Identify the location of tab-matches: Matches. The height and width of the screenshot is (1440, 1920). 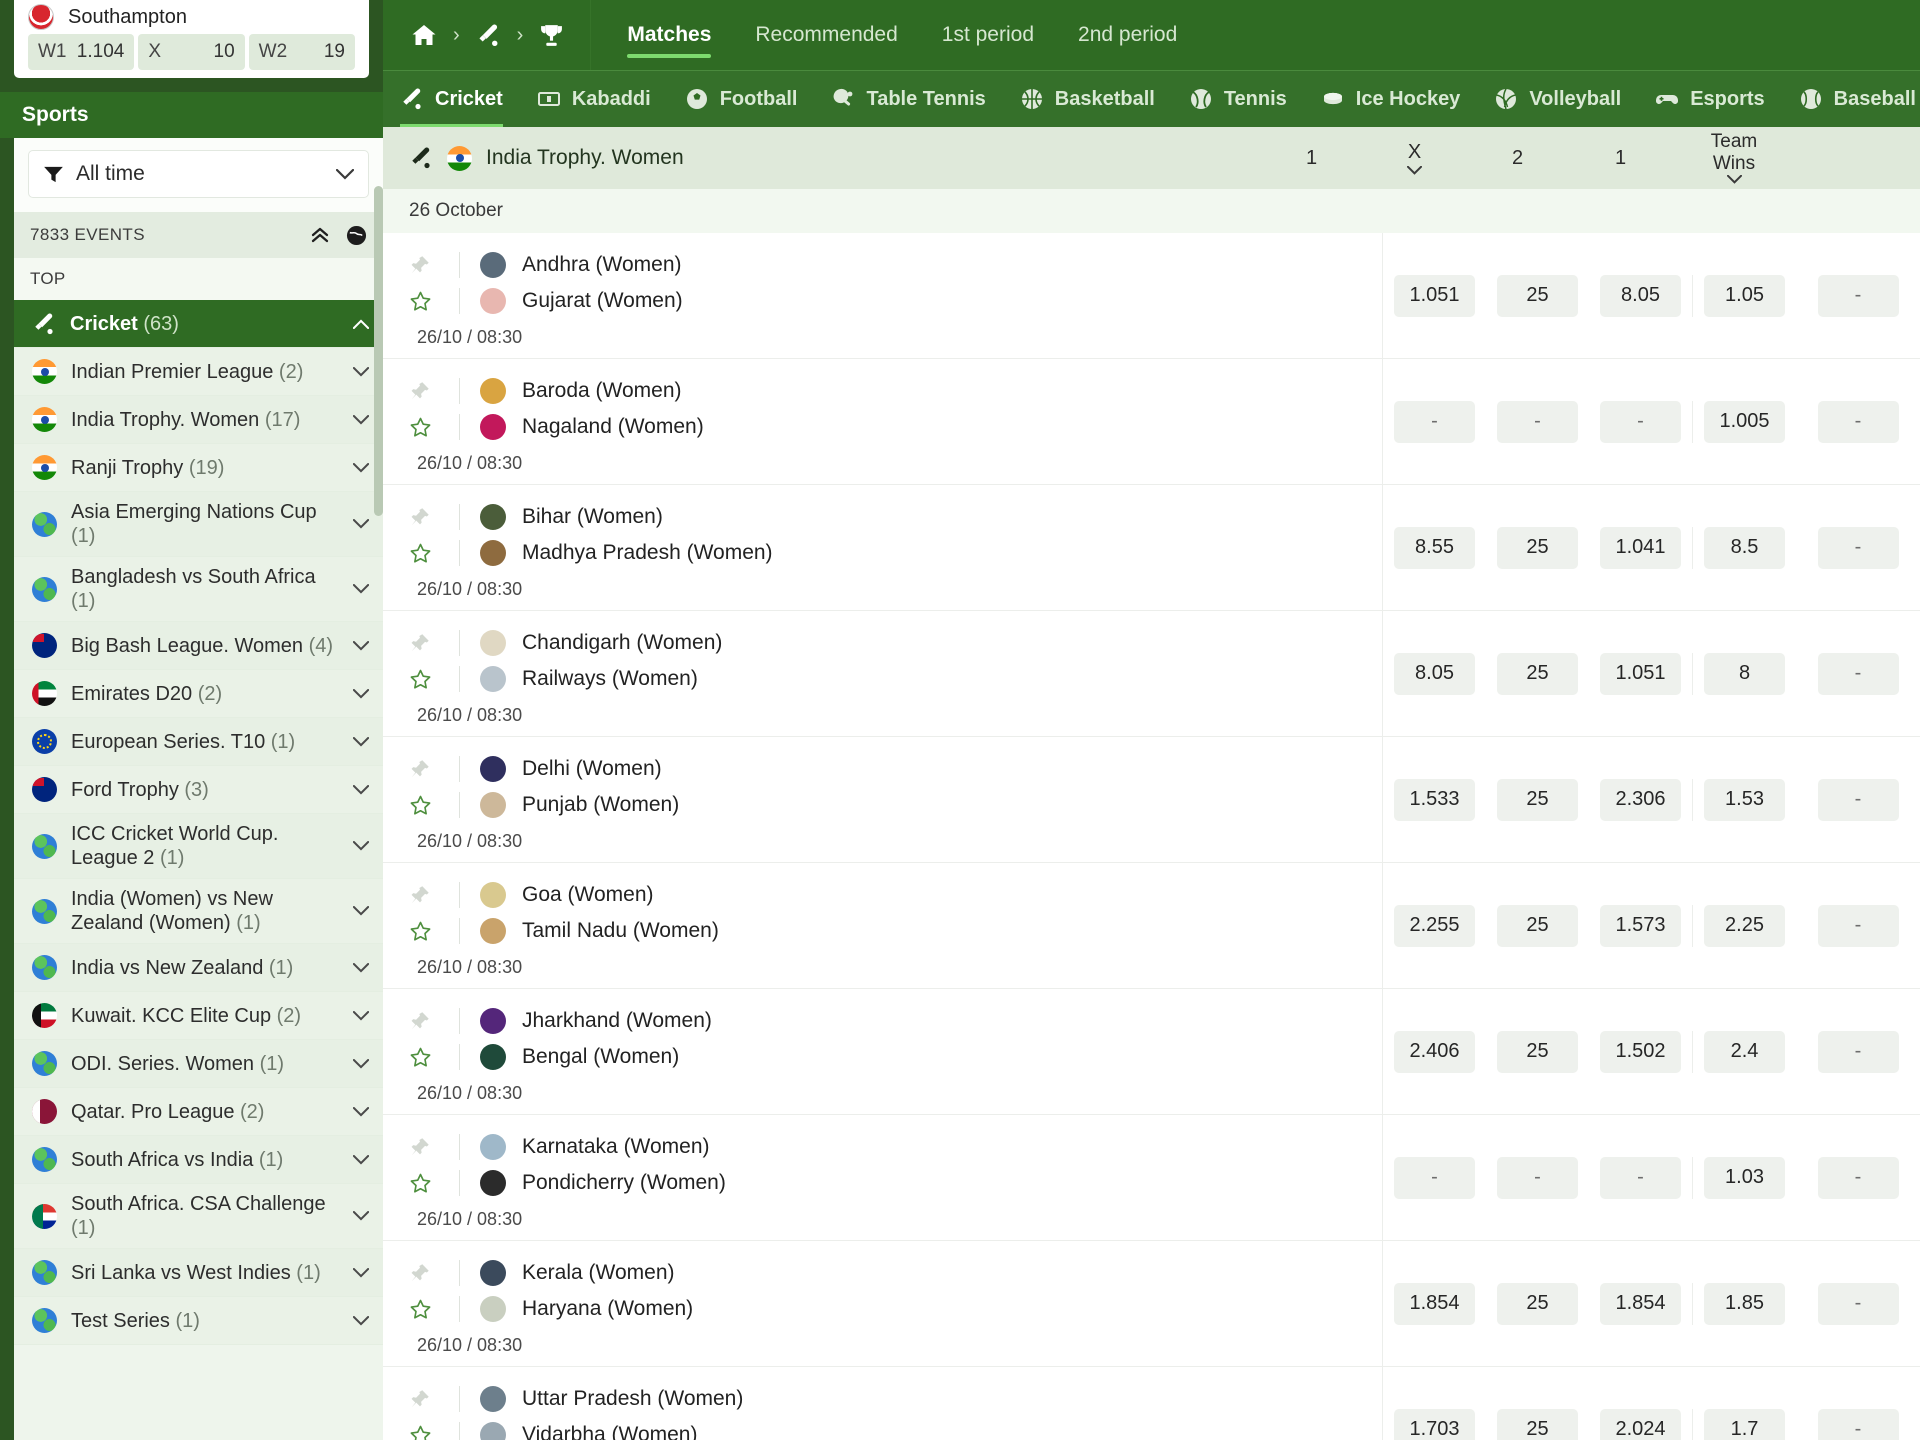
(669, 35).